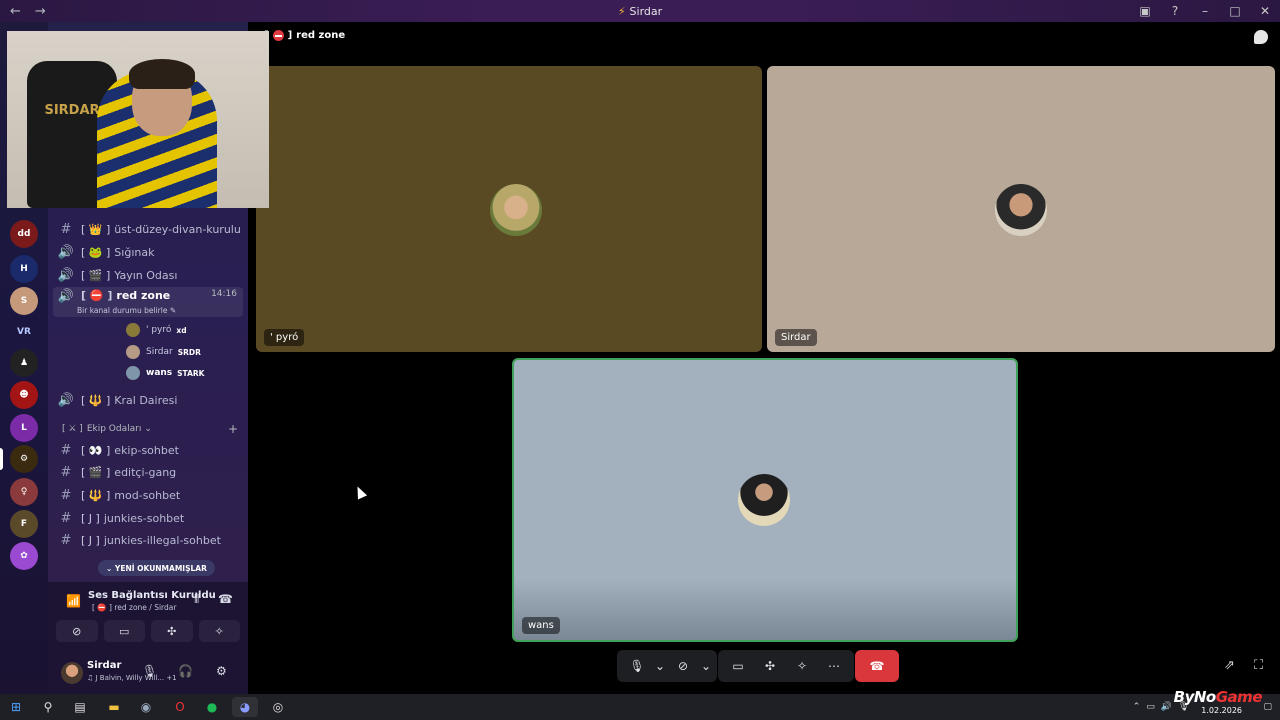 The width and height of the screenshot is (1280, 720). What do you see at coordinates (24, 363) in the screenshot?
I see `server-icon: ♟` at bounding box center [24, 363].